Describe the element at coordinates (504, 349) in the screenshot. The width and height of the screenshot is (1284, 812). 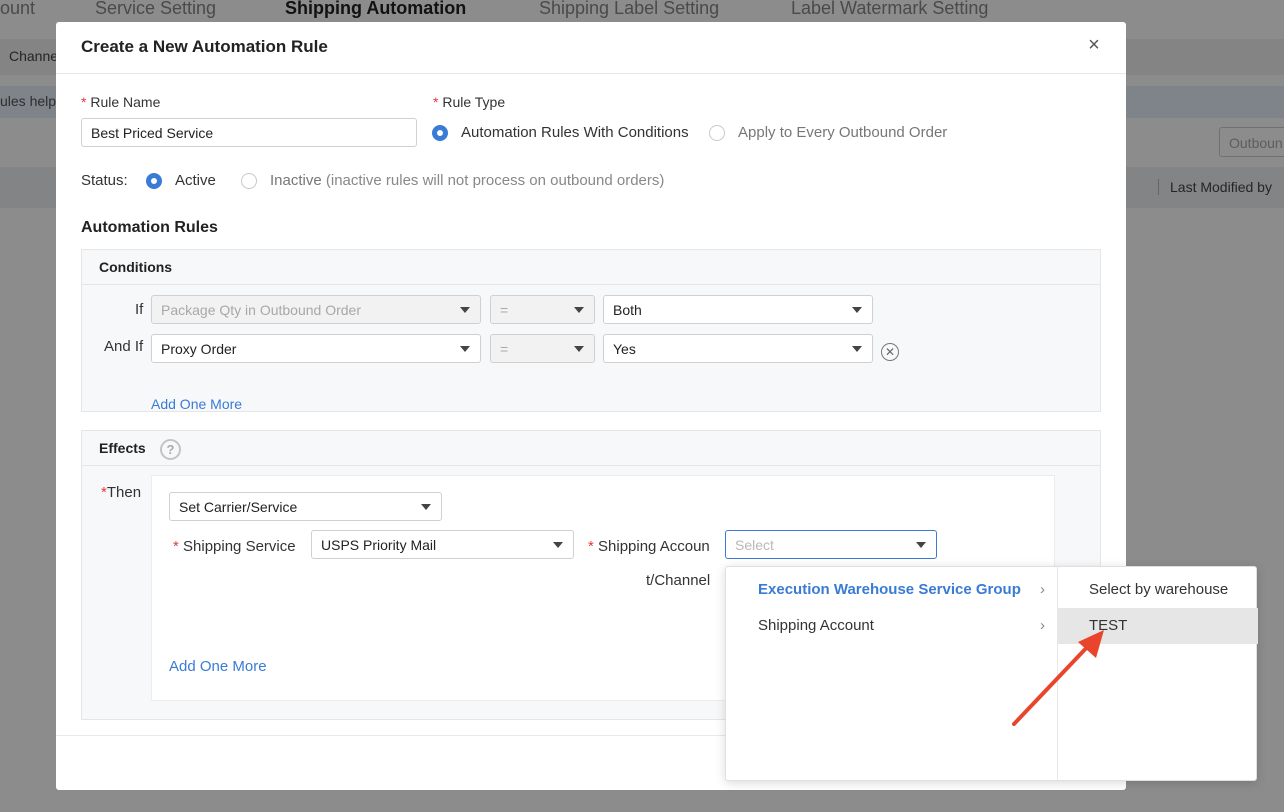
I see `condition-2-operator-value: =` at that location.